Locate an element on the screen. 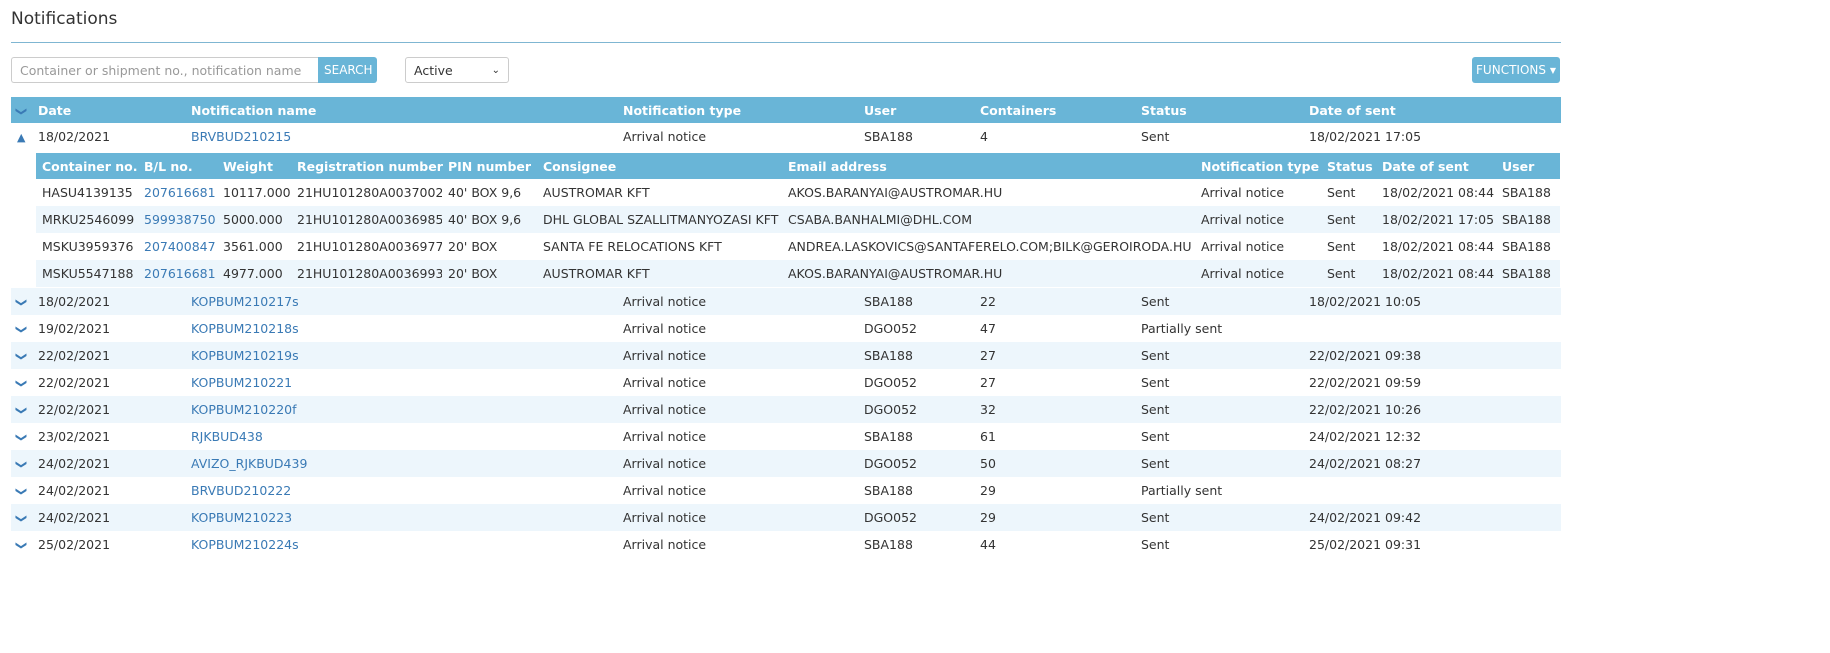 This screenshot has width=1830, height=653. cell-bl: 207616681 is located at coordinates (177, 192).